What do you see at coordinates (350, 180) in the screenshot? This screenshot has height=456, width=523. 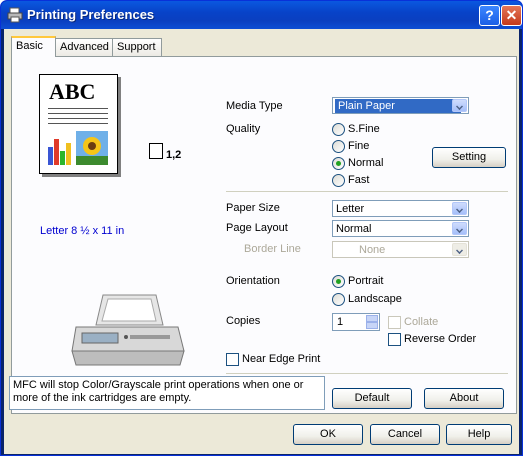 I see `quality-fast-radio: Fast` at bounding box center [350, 180].